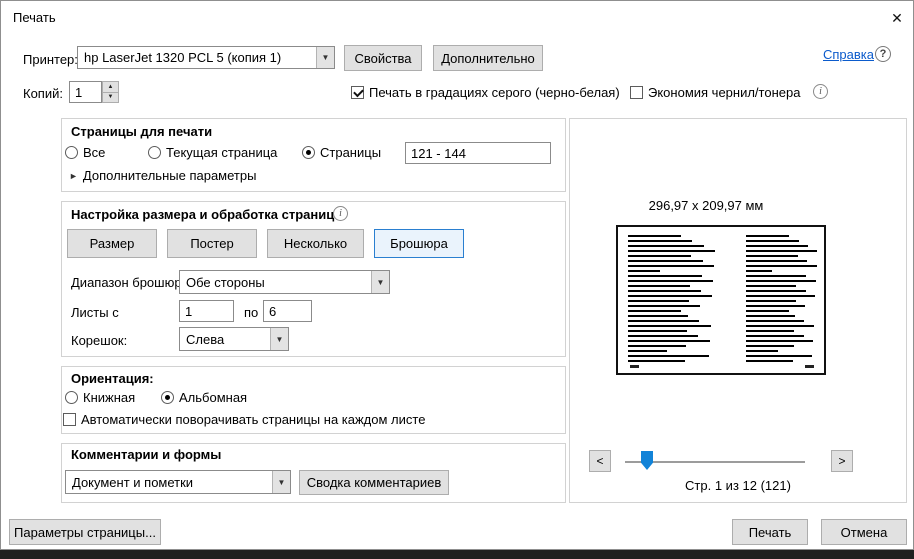 This screenshot has height=559, width=914. What do you see at coordinates (672, 300) in the screenshot?
I see `preview-text-left` at bounding box center [672, 300].